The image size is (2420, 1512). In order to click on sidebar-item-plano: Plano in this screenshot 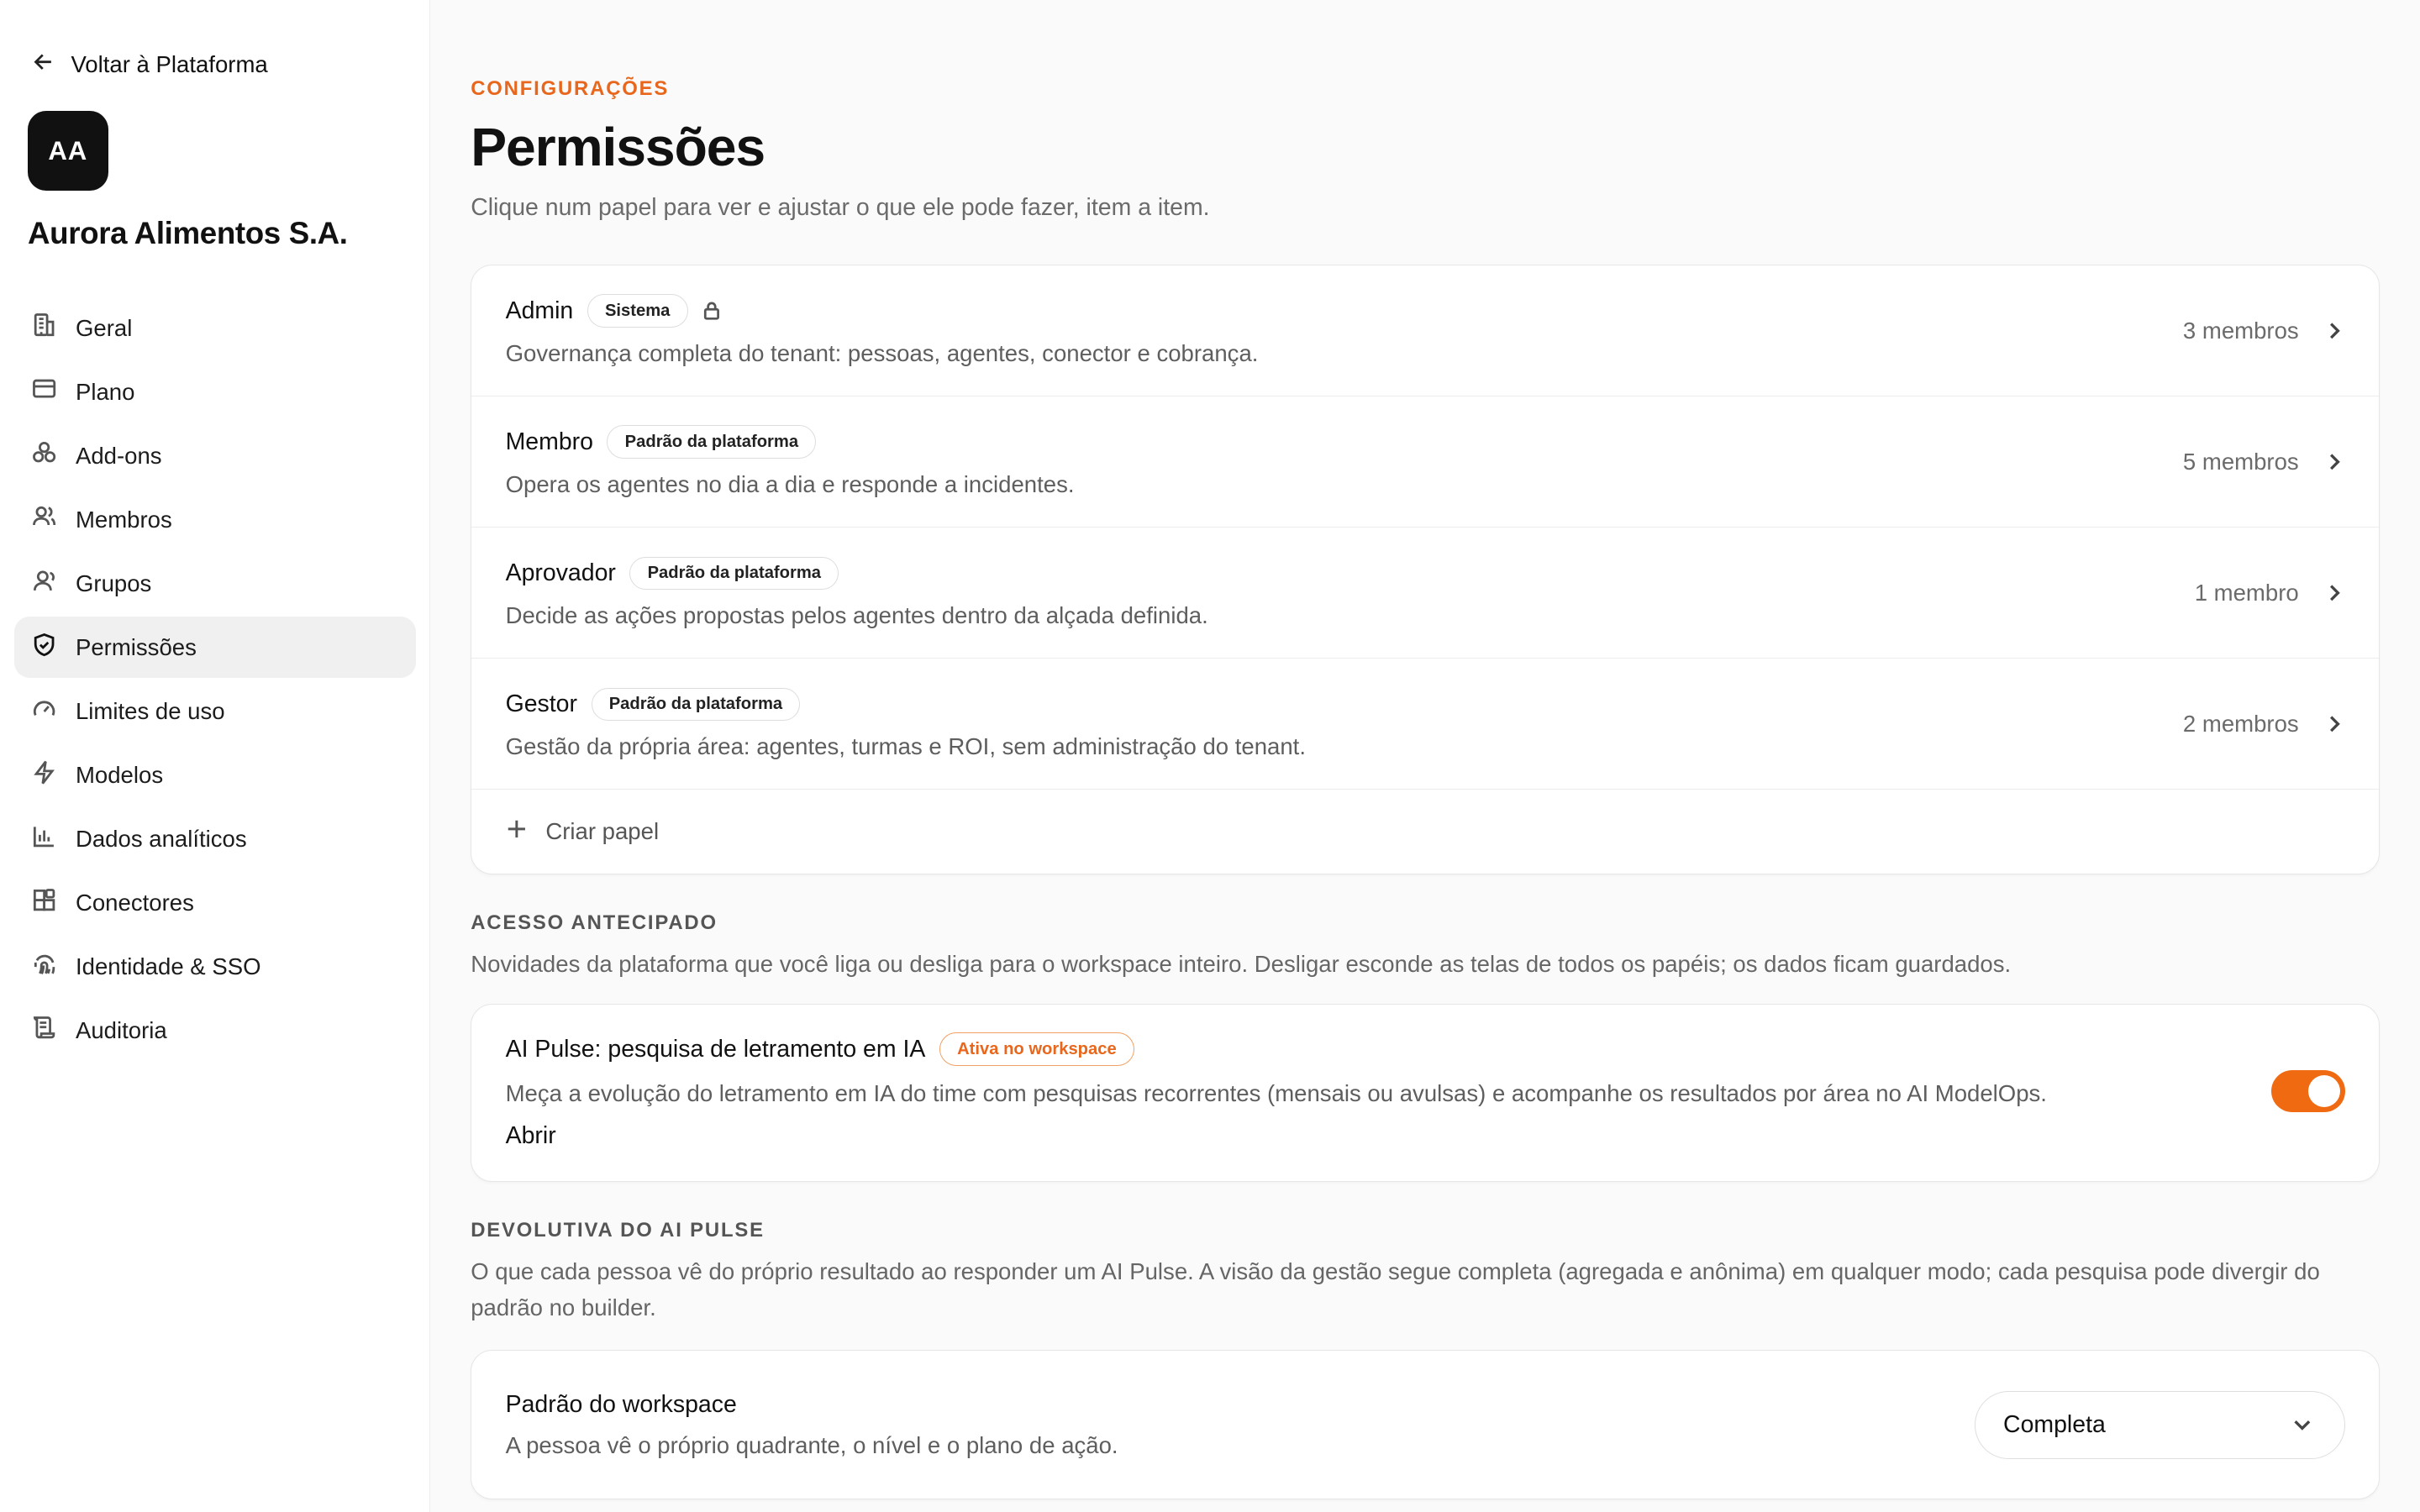, I will do `click(215, 392)`.